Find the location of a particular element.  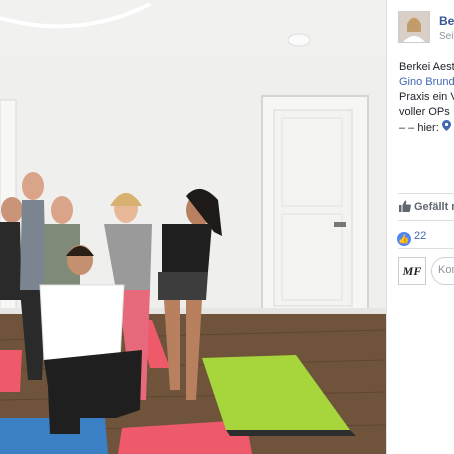

reactions-count: 22 is located at coordinates (420, 236).